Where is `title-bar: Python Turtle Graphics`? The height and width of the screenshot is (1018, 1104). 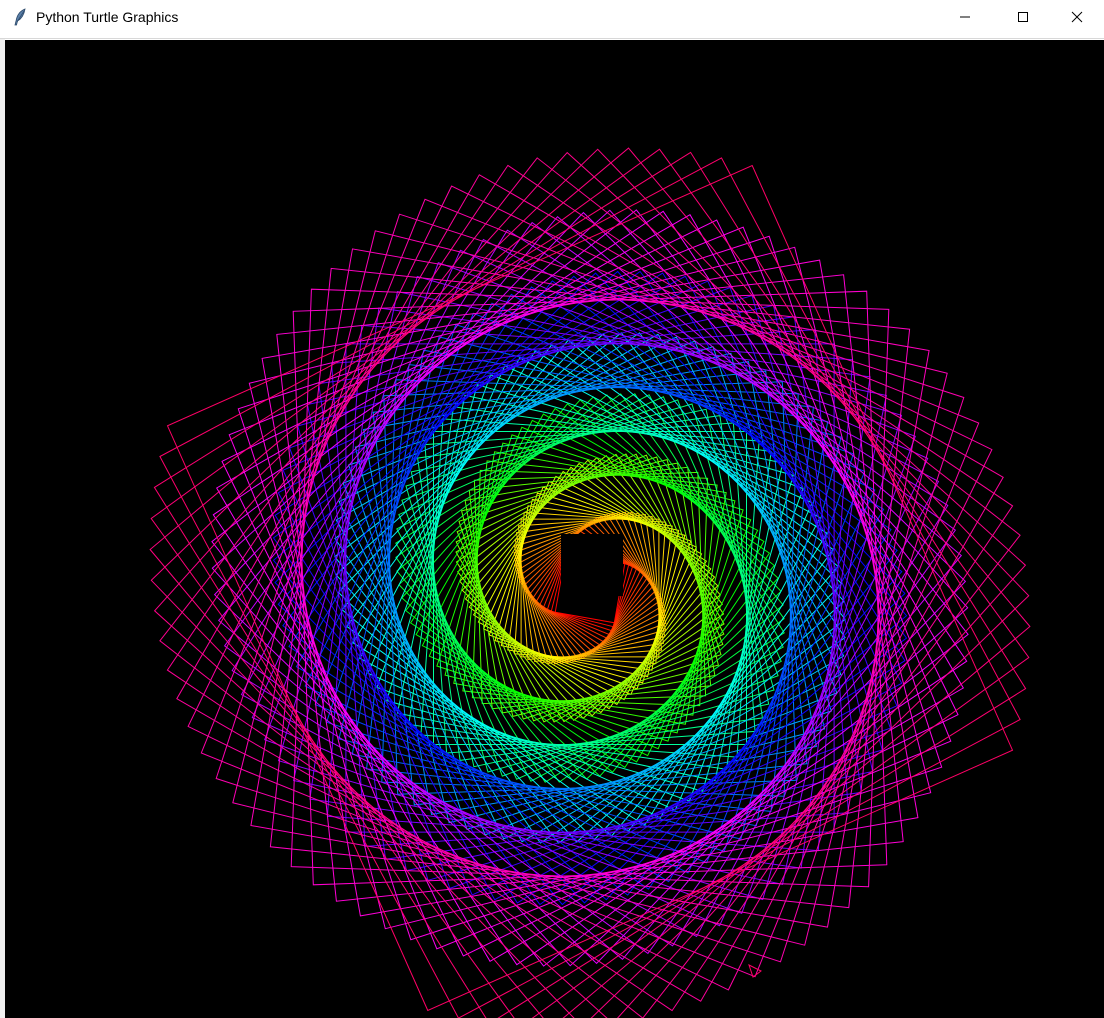 title-bar: Python Turtle Graphics is located at coordinates (552, 17).